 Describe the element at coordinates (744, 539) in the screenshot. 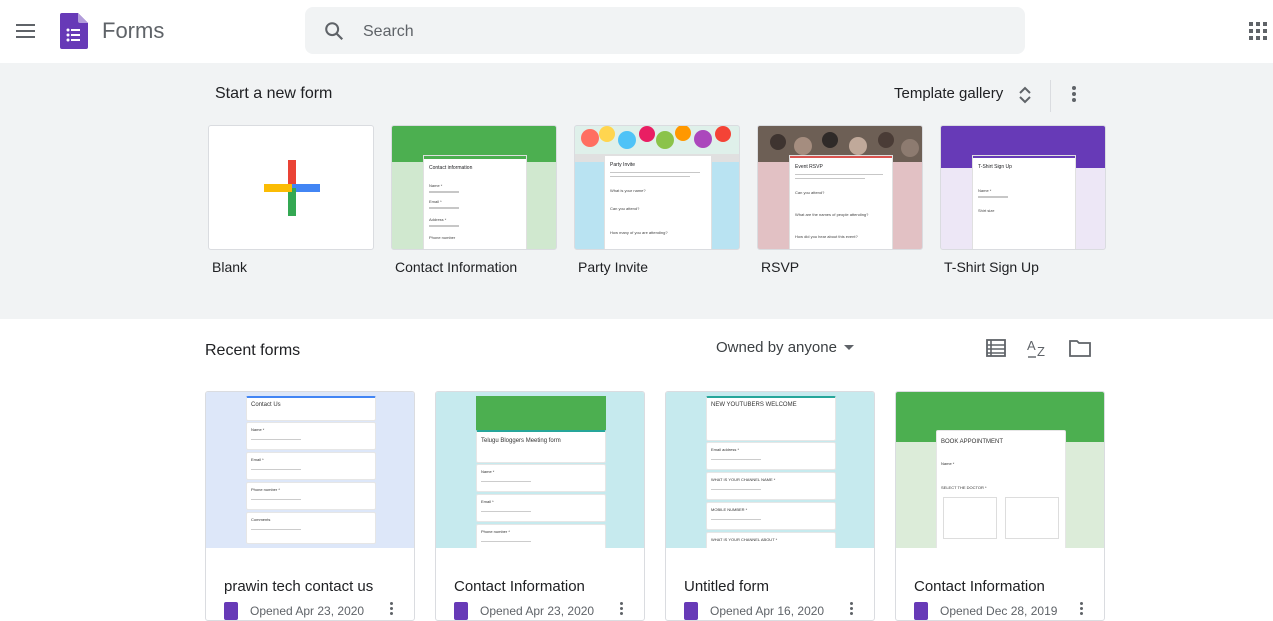

I see `preview-field: WHAT IS YOUR CHANNEL ABOUT *` at that location.